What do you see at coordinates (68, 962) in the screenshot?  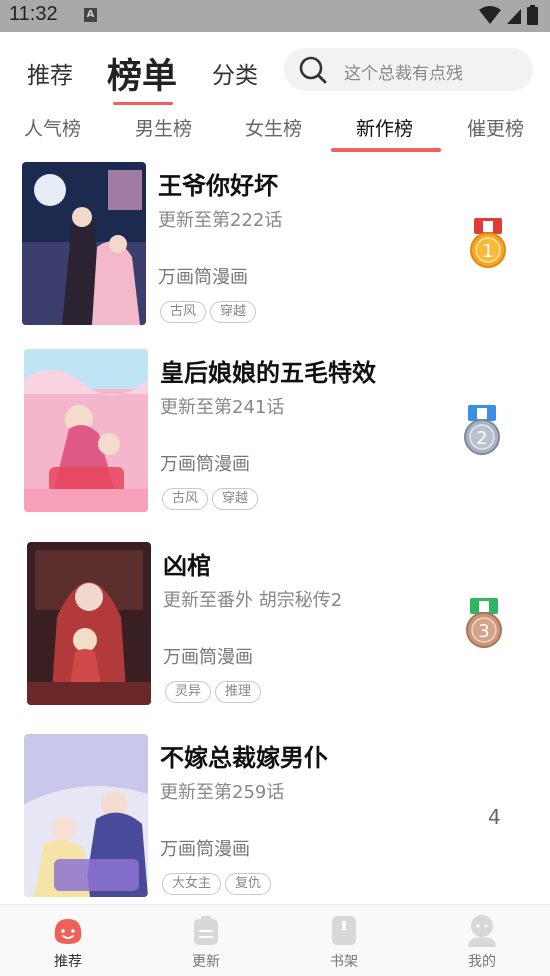 I see `bottom-nav-label: 推荐` at bounding box center [68, 962].